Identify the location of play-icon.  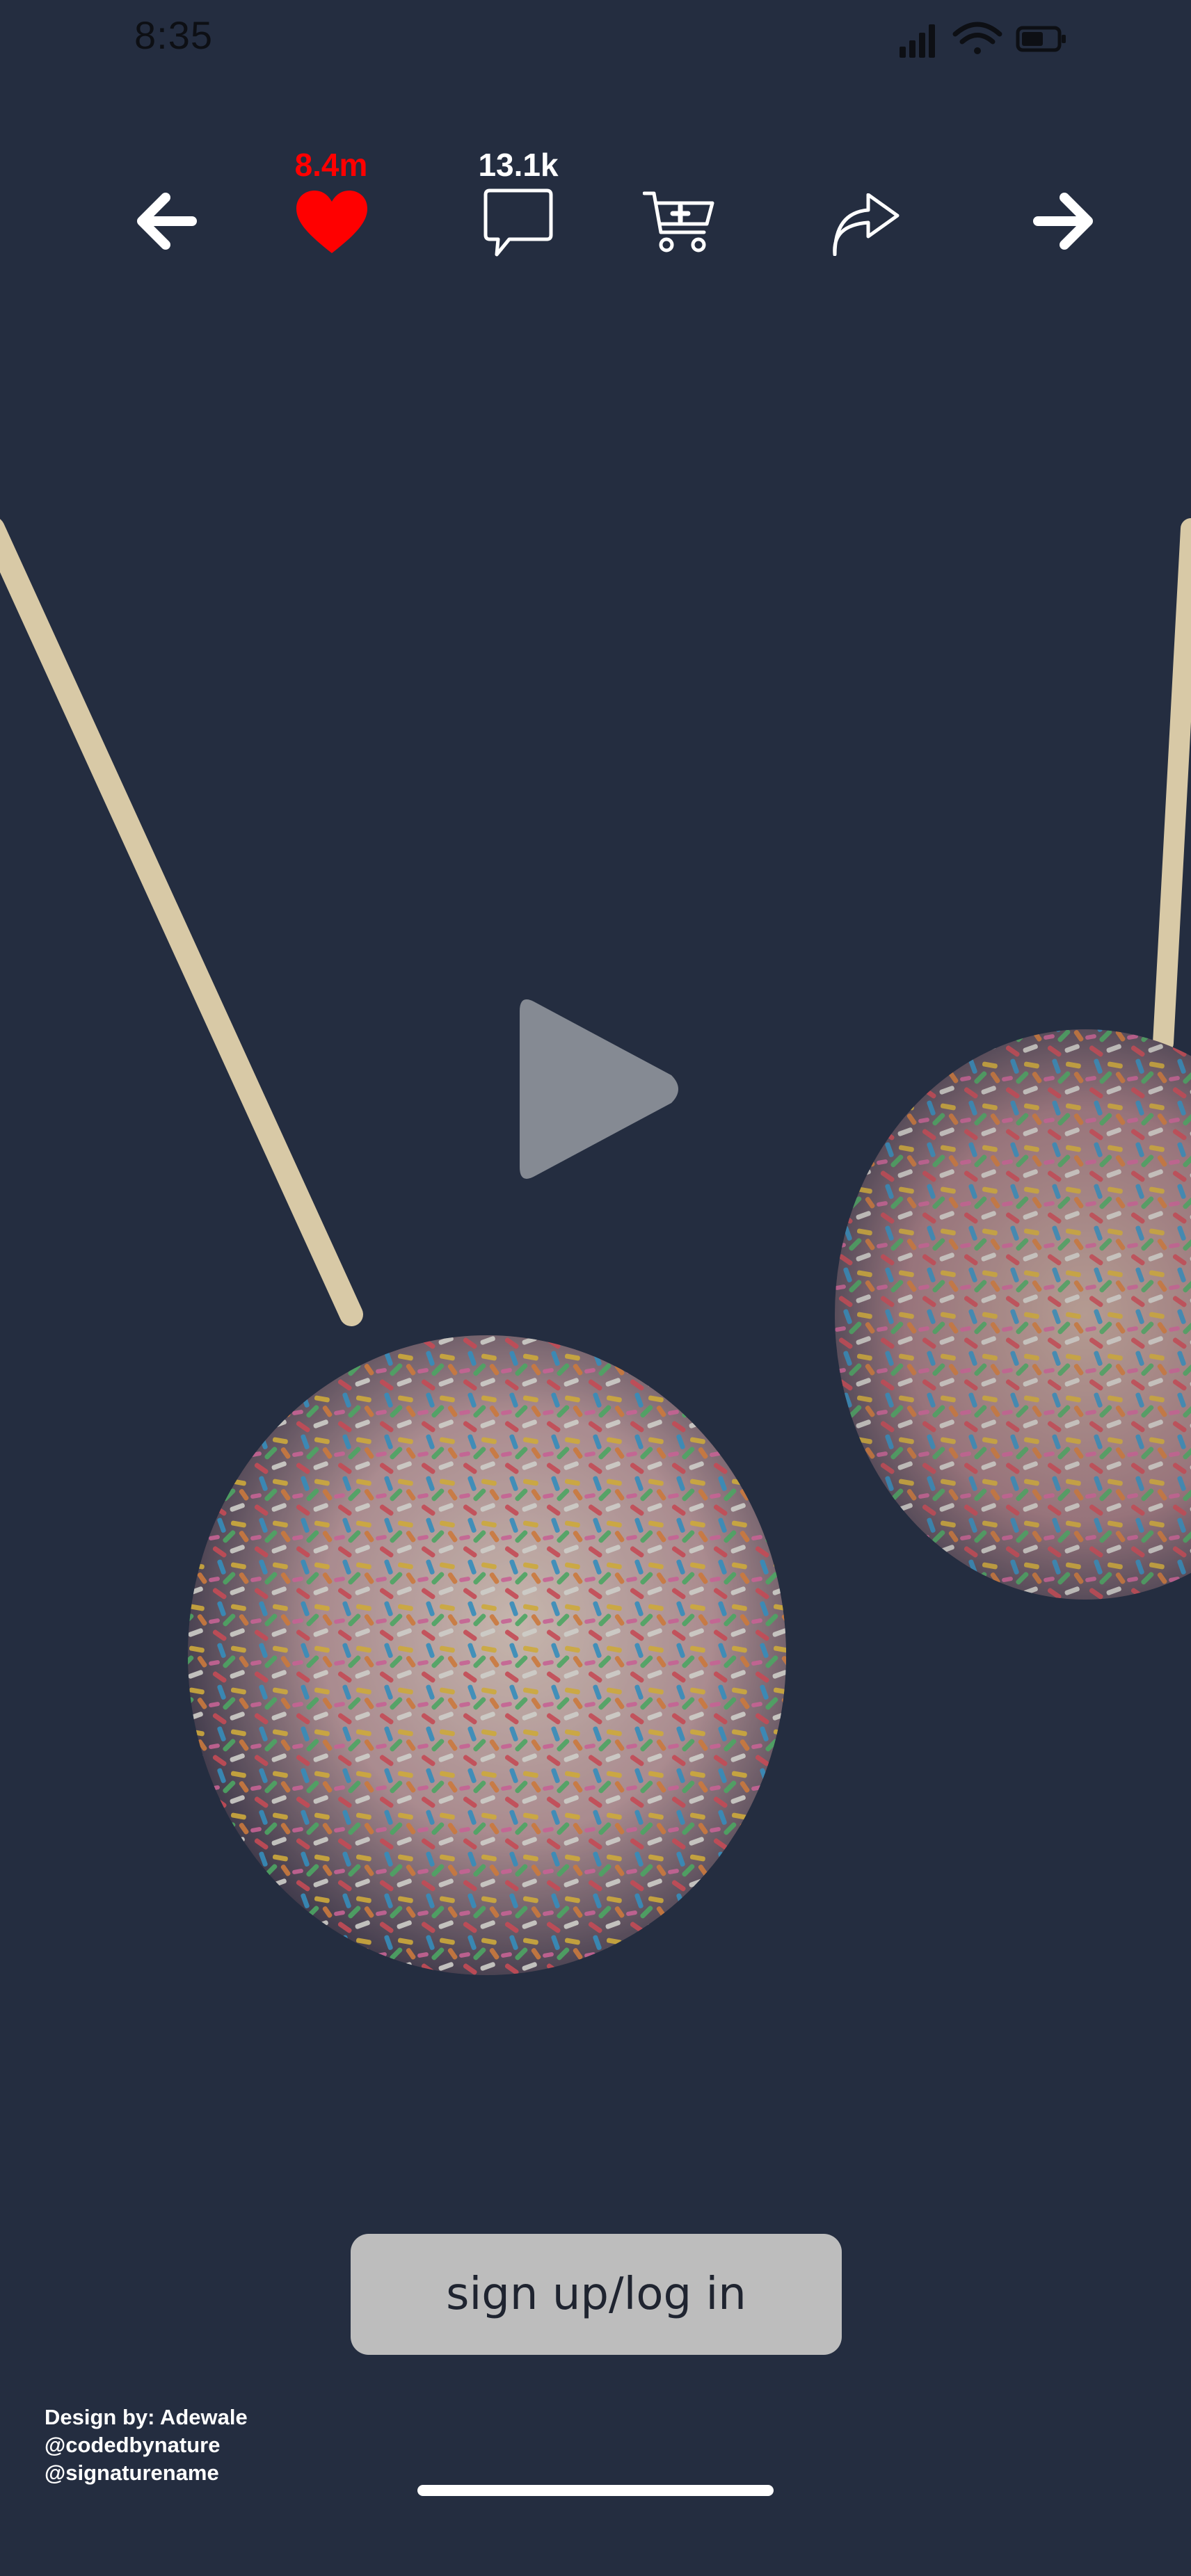
(597, 1089).